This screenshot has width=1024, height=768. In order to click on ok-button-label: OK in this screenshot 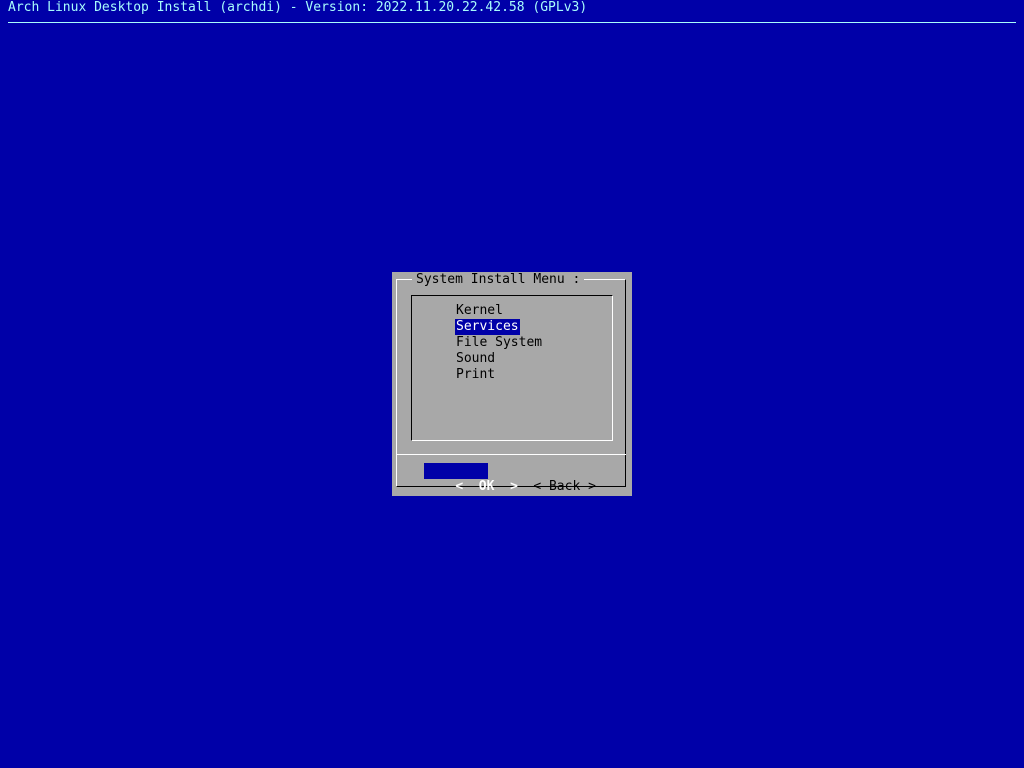, I will do `click(486, 486)`.